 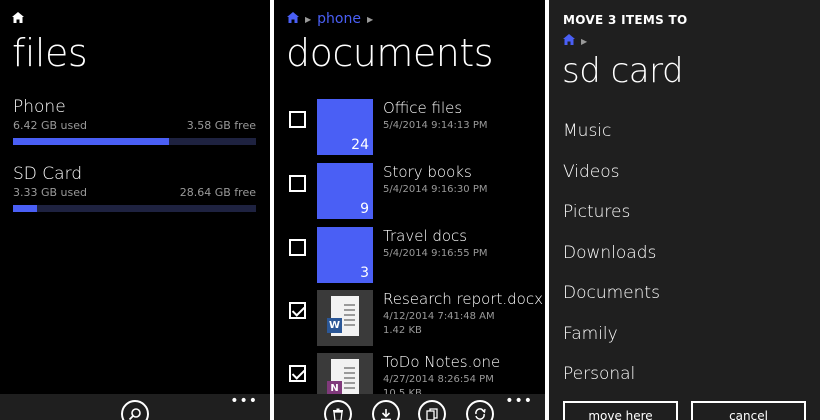 I want to click on folder-item-family: Family, so click(x=590, y=334).